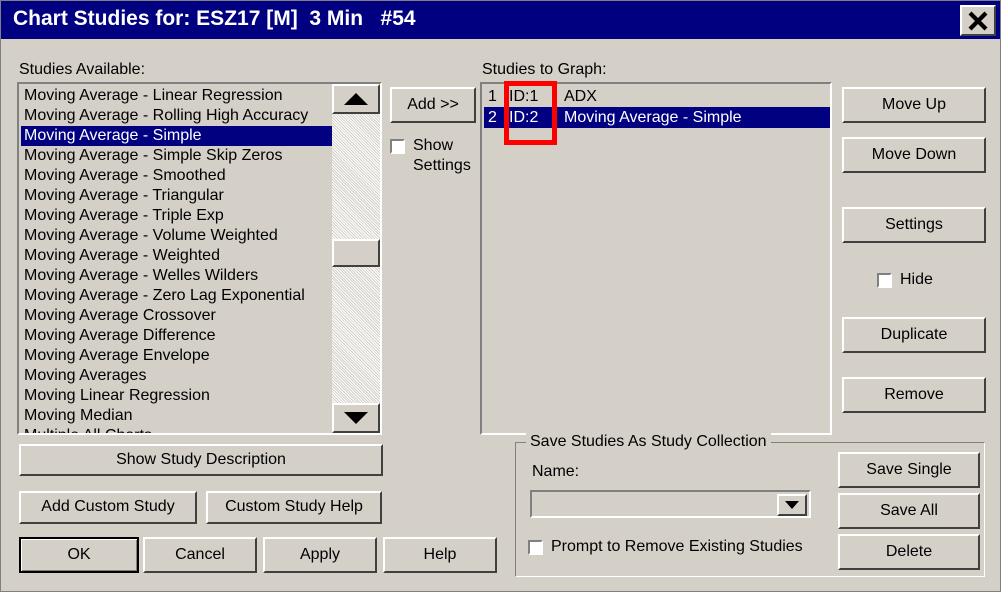  Describe the element at coordinates (500, 20) in the screenshot. I see `title-bar: Chart Studies for: ESZ17 [M] 3 Min #54` at that location.